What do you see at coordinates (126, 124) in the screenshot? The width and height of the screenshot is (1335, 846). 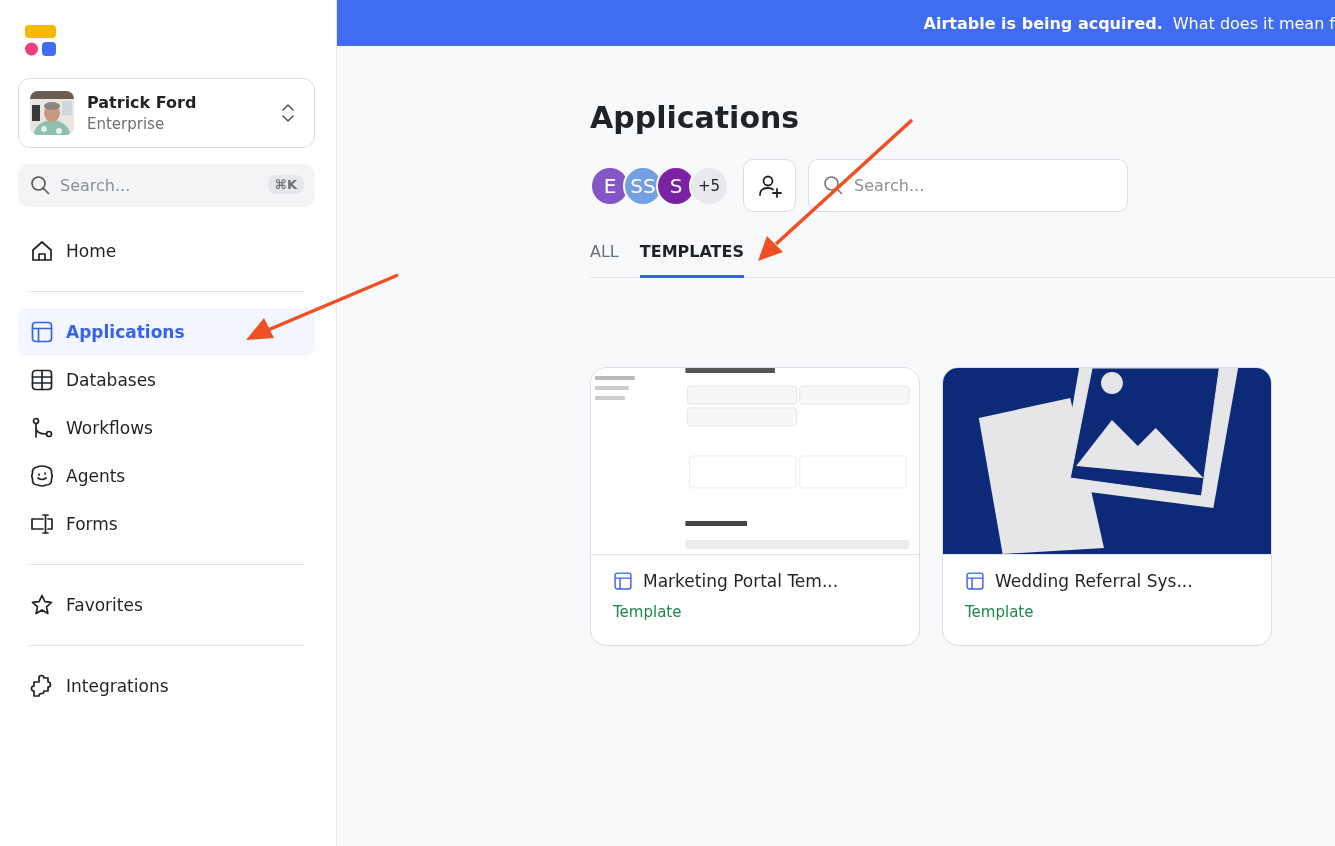 I see `plan-name: Enterprise` at bounding box center [126, 124].